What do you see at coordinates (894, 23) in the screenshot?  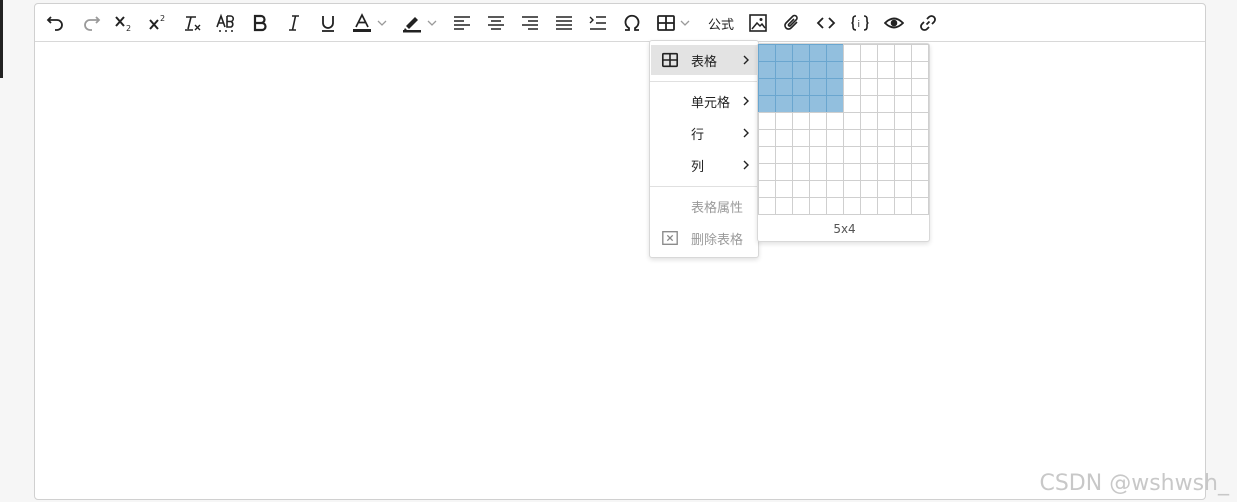 I see `preview-button` at bounding box center [894, 23].